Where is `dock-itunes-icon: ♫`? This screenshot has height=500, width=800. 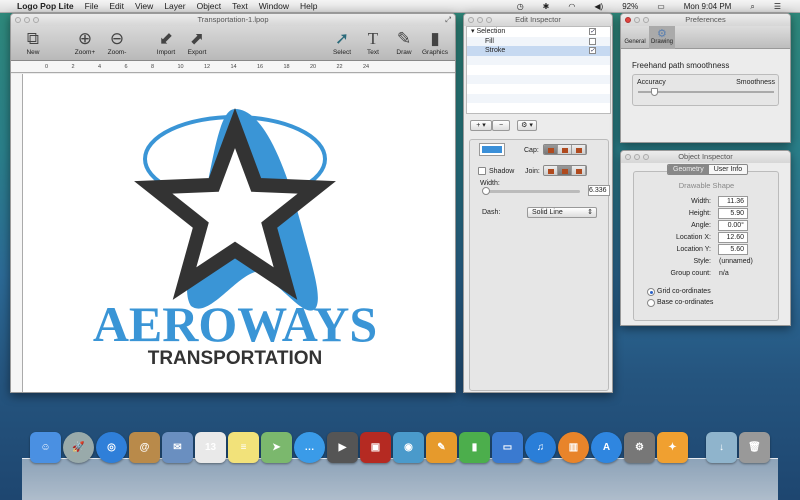 dock-itunes-icon: ♫ is located at coordinates (540, 447).